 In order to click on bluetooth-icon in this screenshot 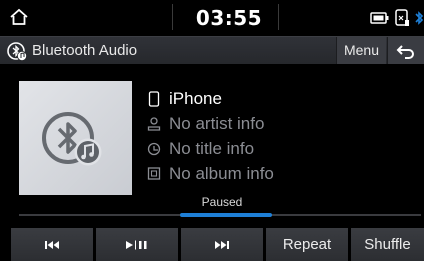, I will do `click(419, 18)`.